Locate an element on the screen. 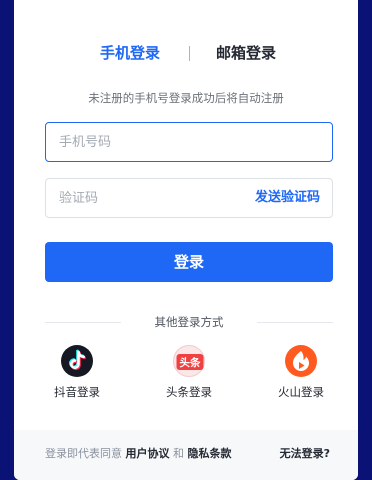  tab-divider is located at coordinates (189, 53).